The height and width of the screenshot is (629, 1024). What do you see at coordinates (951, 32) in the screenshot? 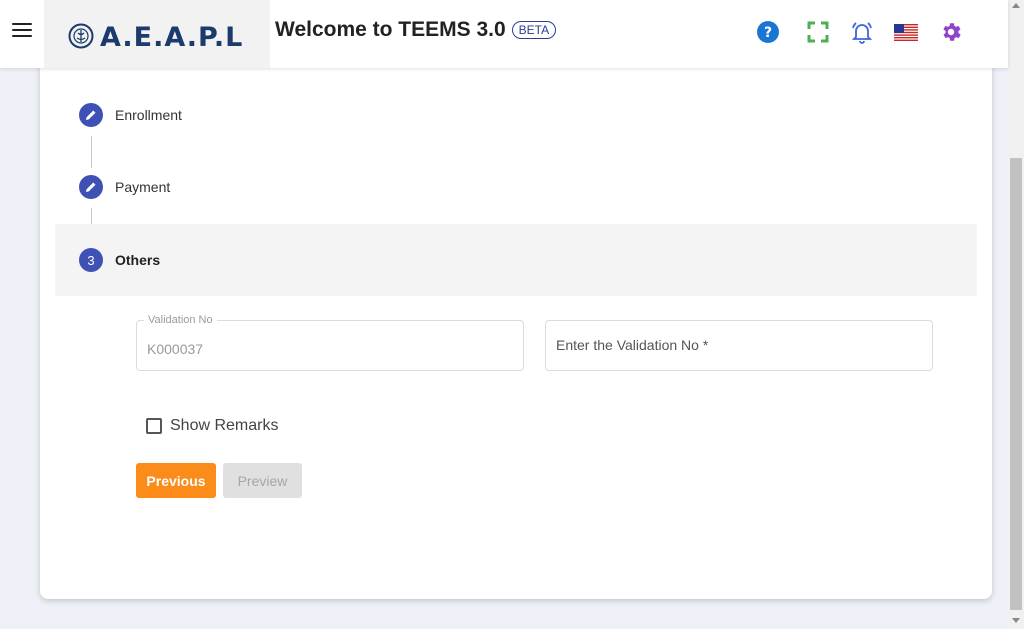
I see `gear-icon` at bounding box center [951, 32].